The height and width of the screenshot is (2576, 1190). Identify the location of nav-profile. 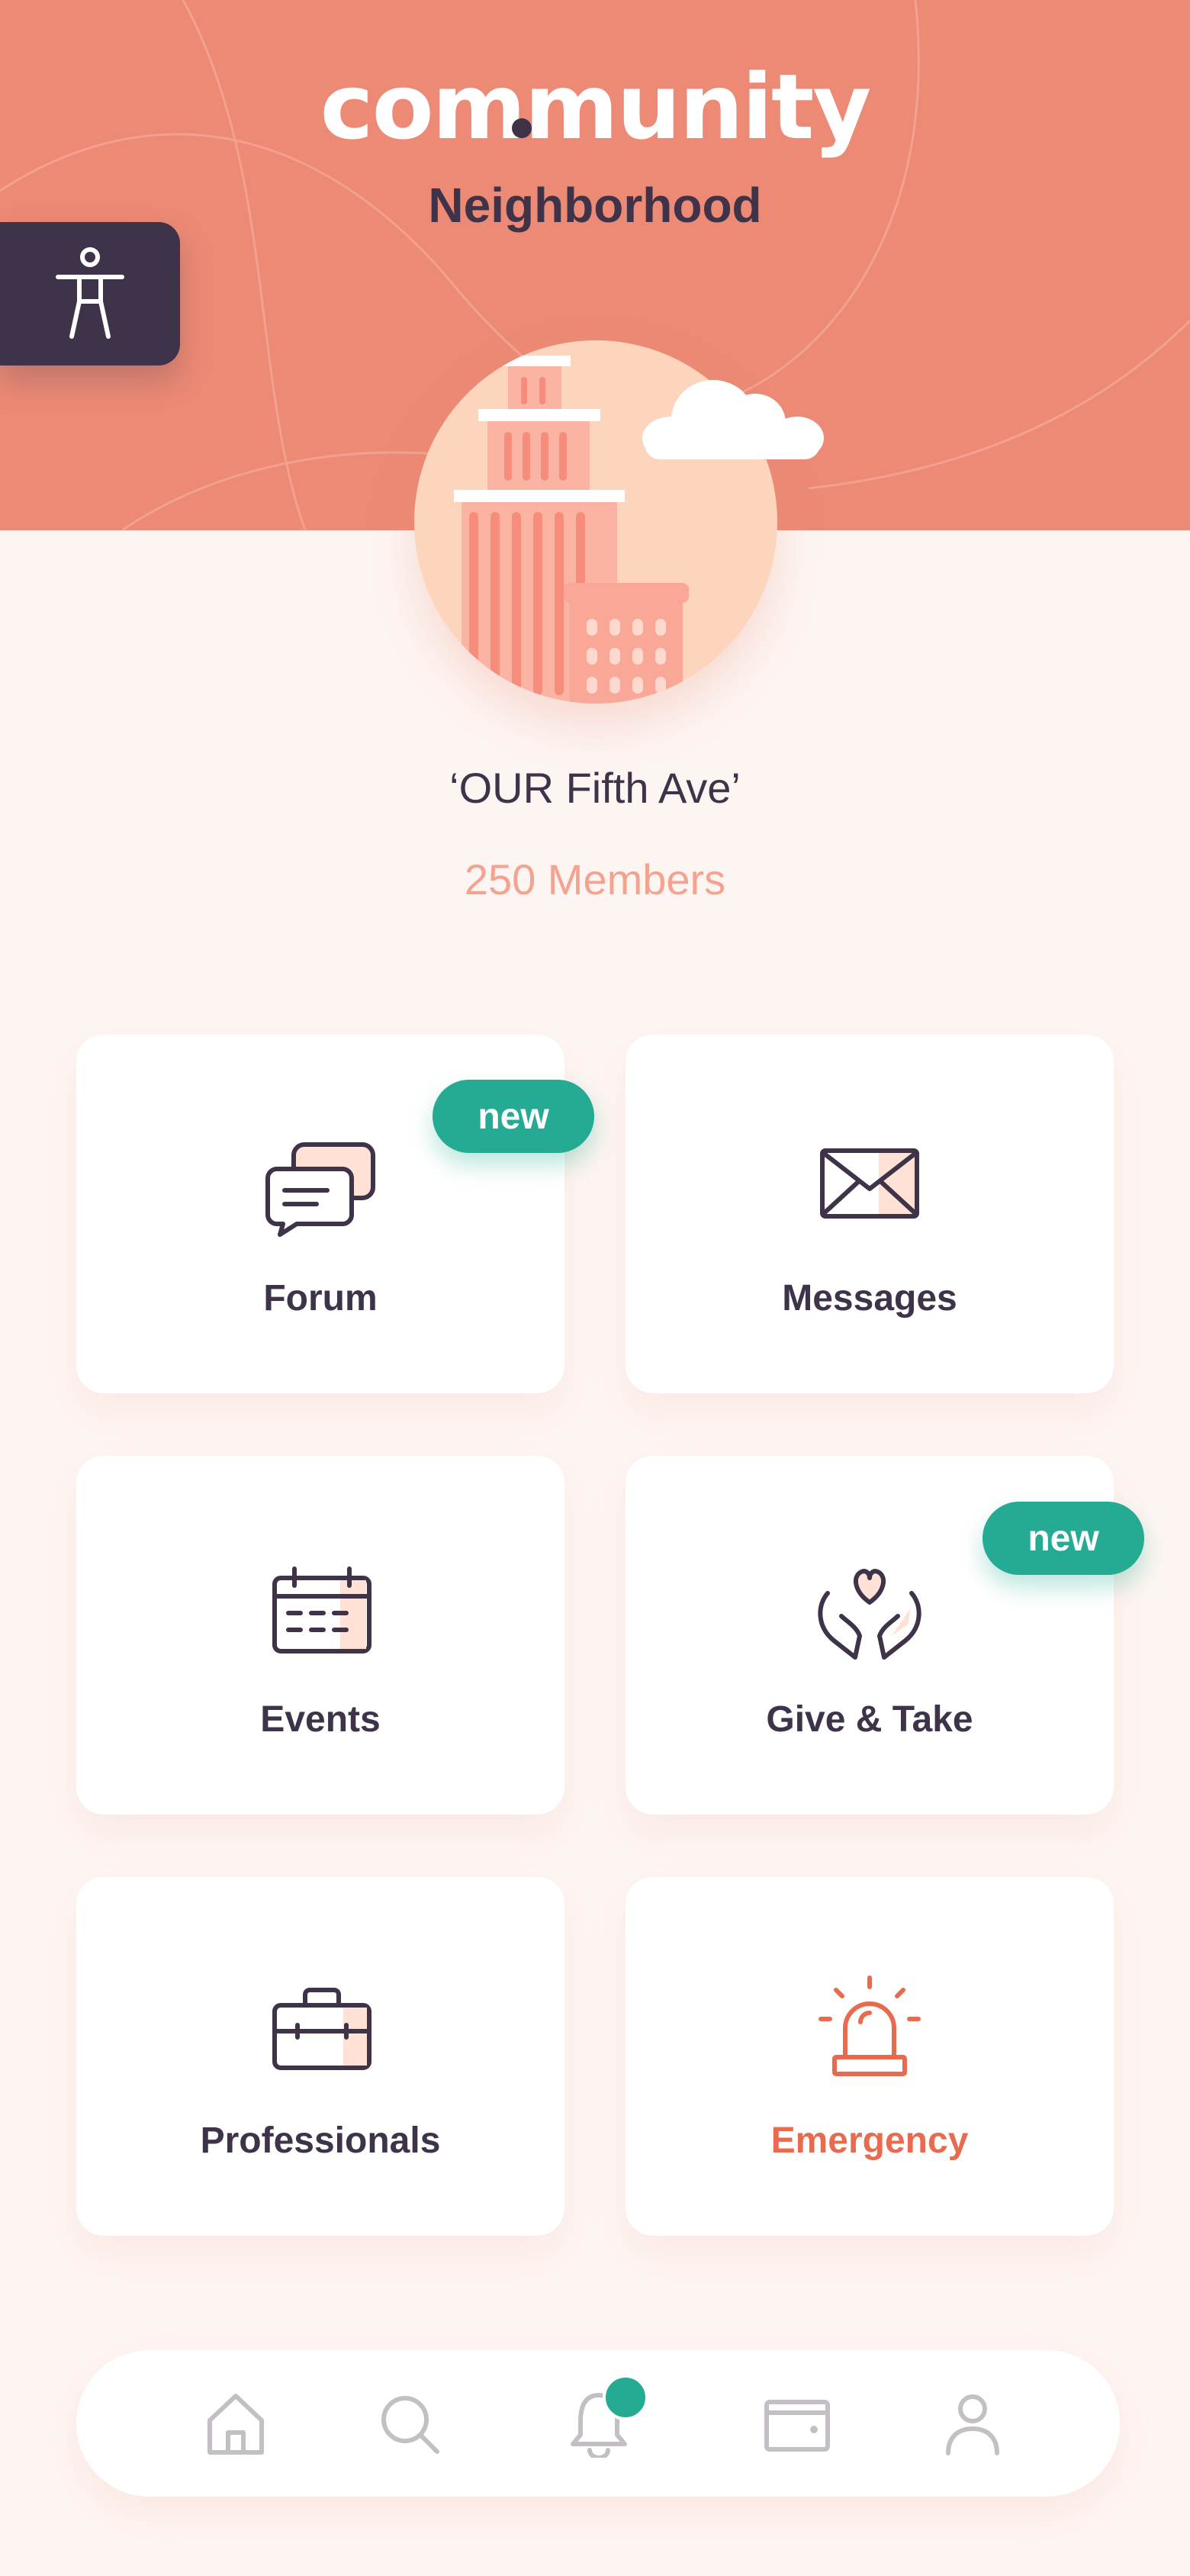
(972, 2424).